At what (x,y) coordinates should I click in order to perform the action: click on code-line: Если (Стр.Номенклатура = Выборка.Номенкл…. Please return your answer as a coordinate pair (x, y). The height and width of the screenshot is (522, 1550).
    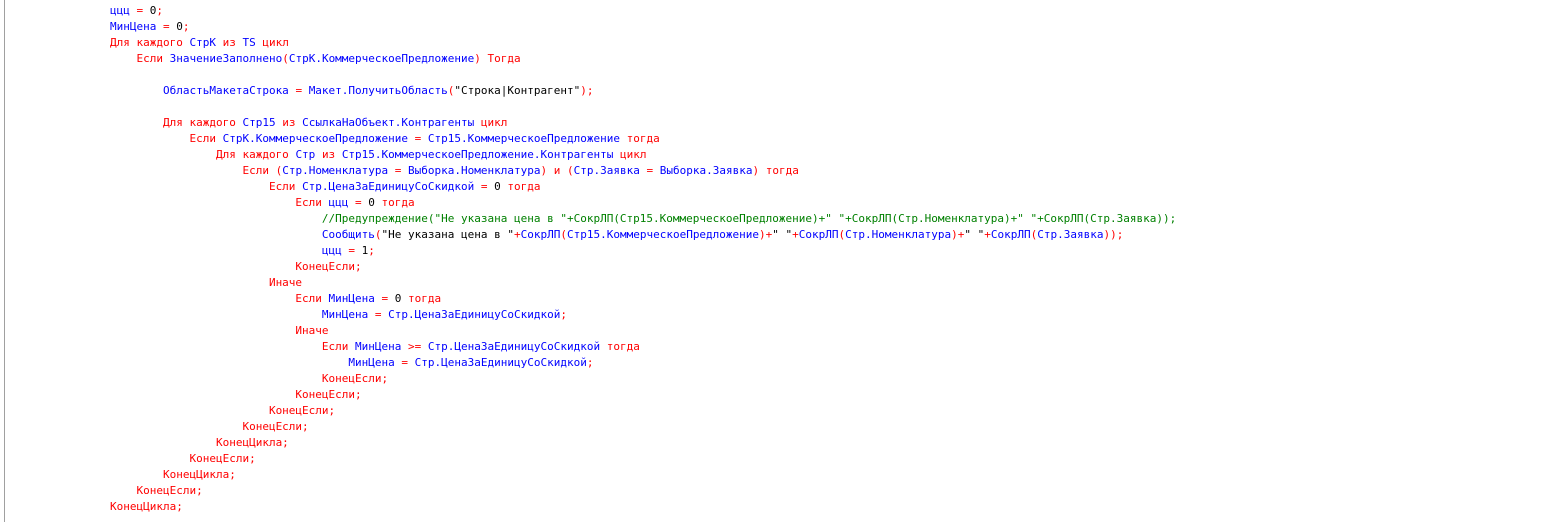
    Looking at the image, I should click on (643, 171).